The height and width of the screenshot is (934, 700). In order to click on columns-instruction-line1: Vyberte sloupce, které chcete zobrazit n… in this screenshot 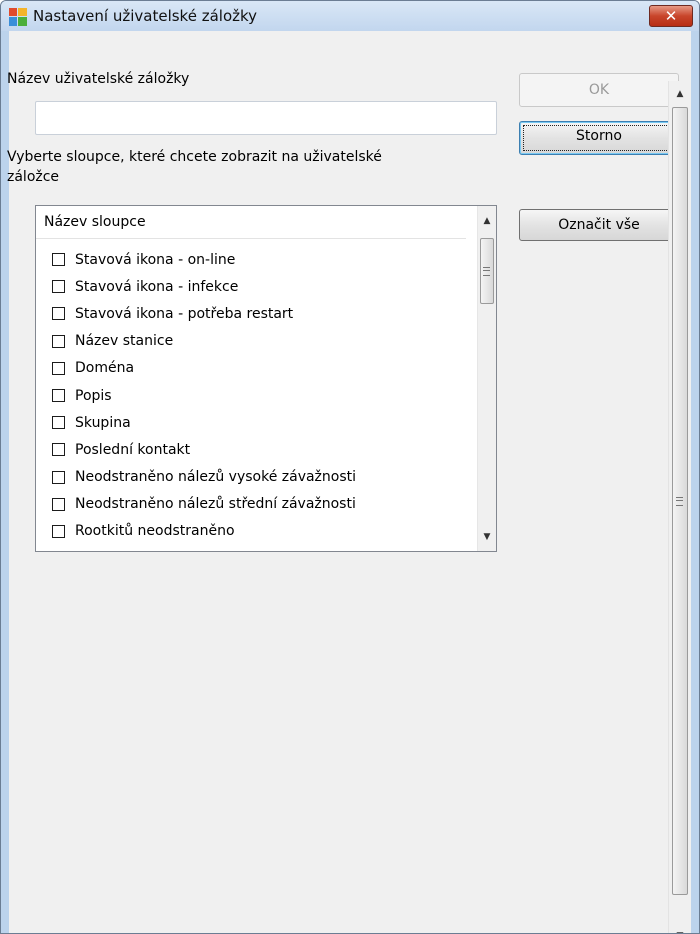, I will do `click(194, 157)`.